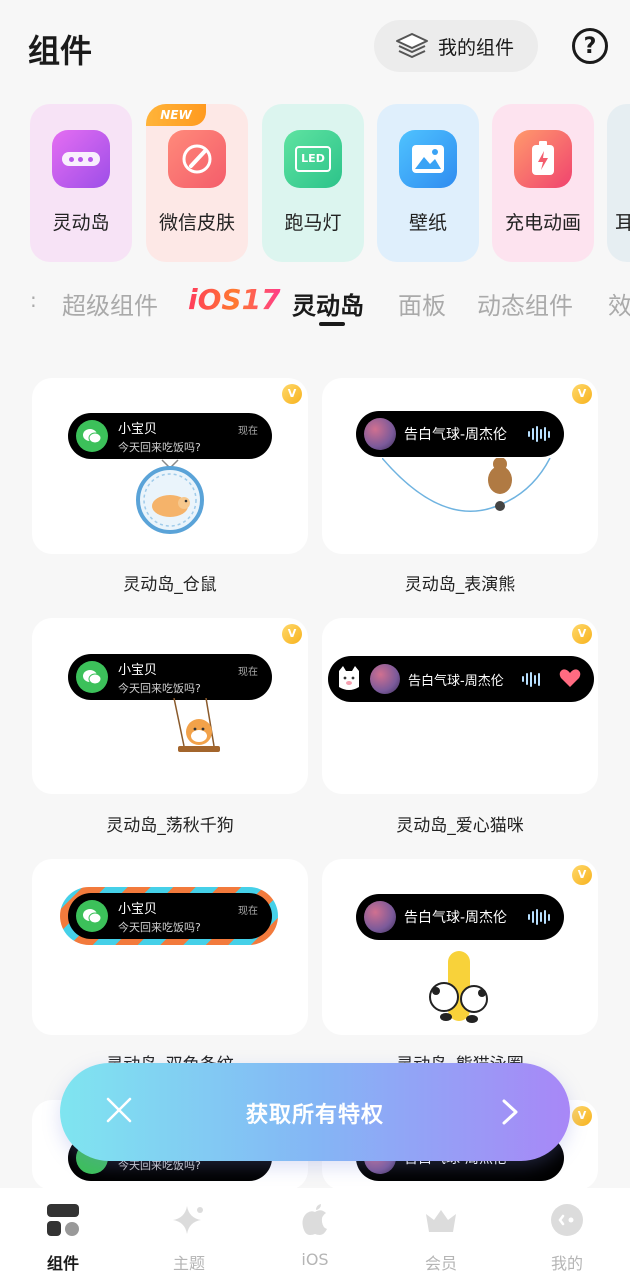 The width and height of the screenshot is (630, 1280). What do you see at coordinates (440, 1263) in the screenshot?
I see `nav-label: 会员` at bounding box center [440, 1263].